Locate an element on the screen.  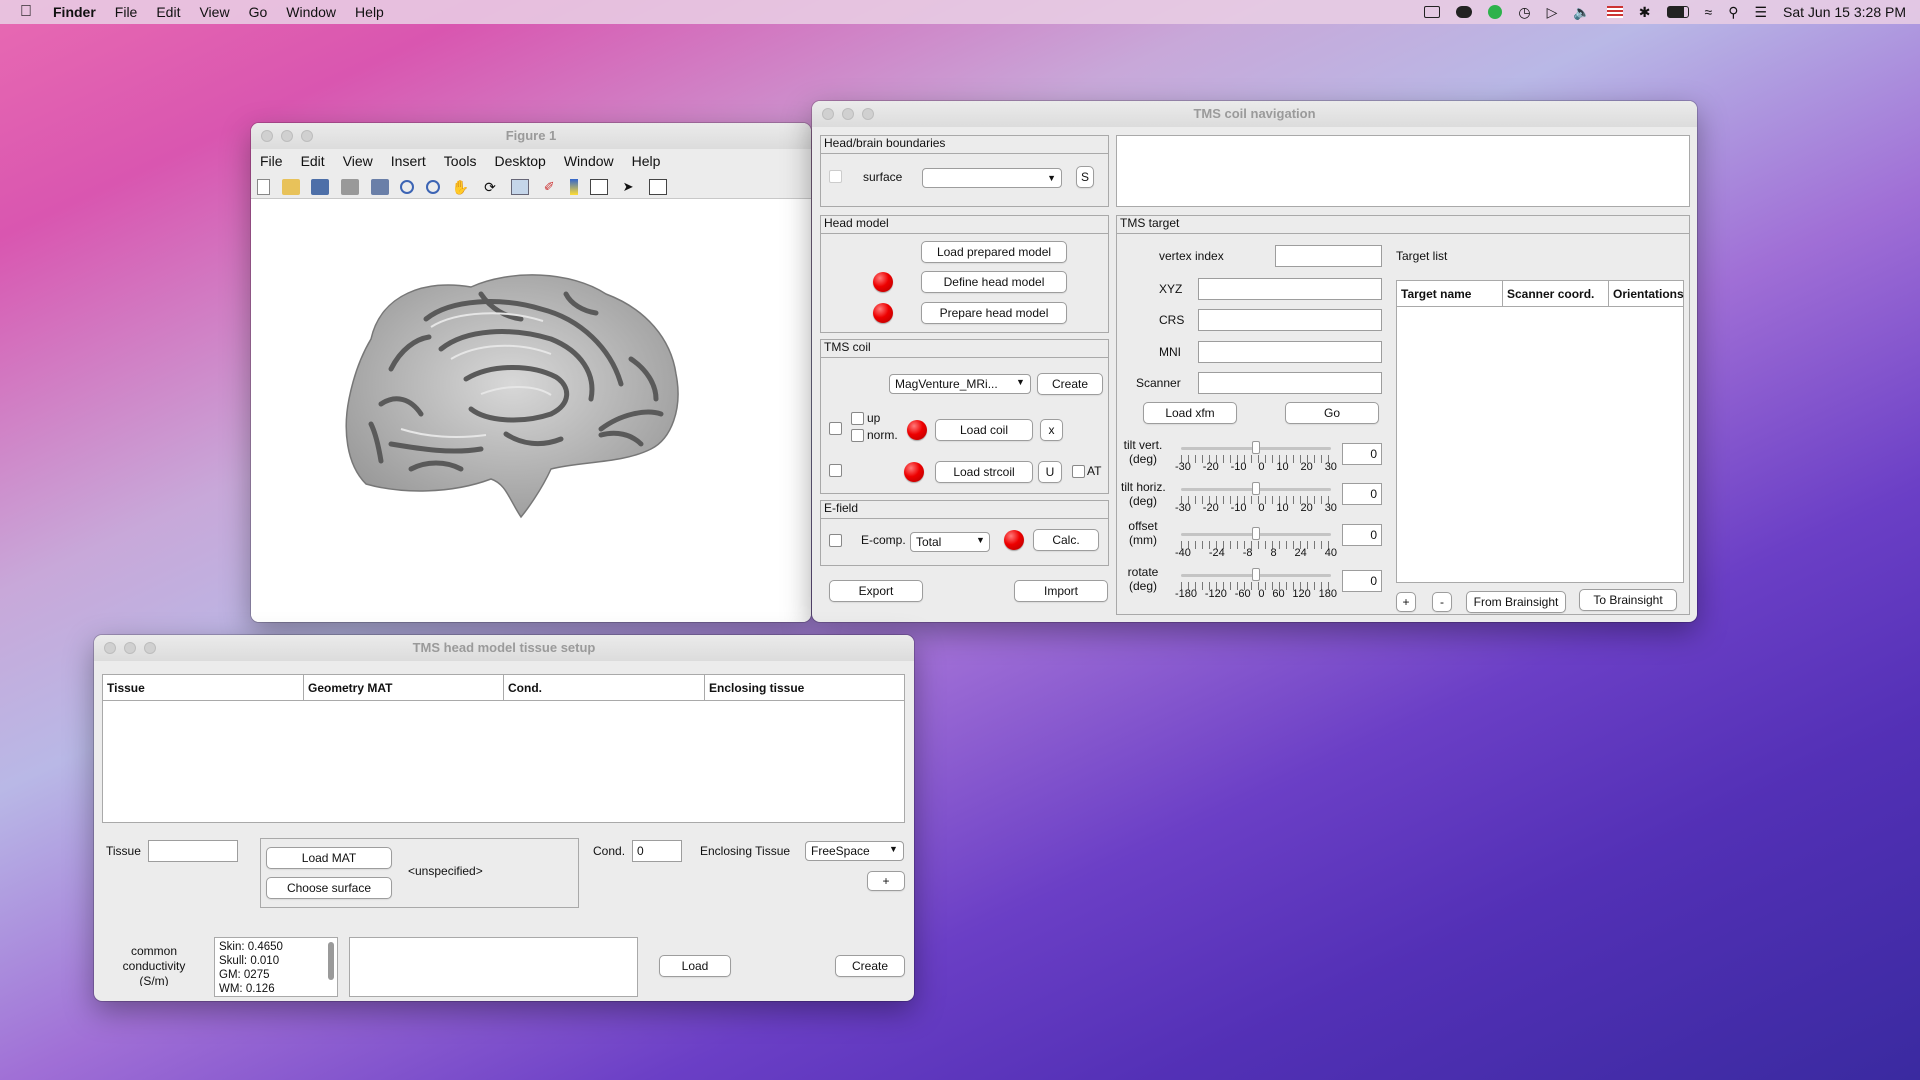
add-target-button: + is located at coordinates (1406, 602).